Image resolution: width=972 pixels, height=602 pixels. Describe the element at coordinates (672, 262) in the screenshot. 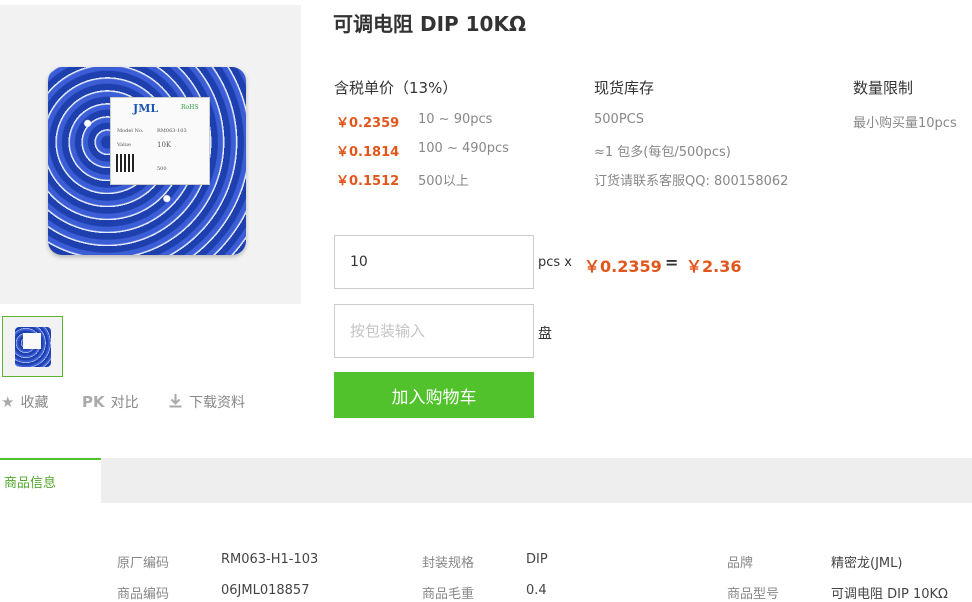

I see `equals-sign: =` at that location.